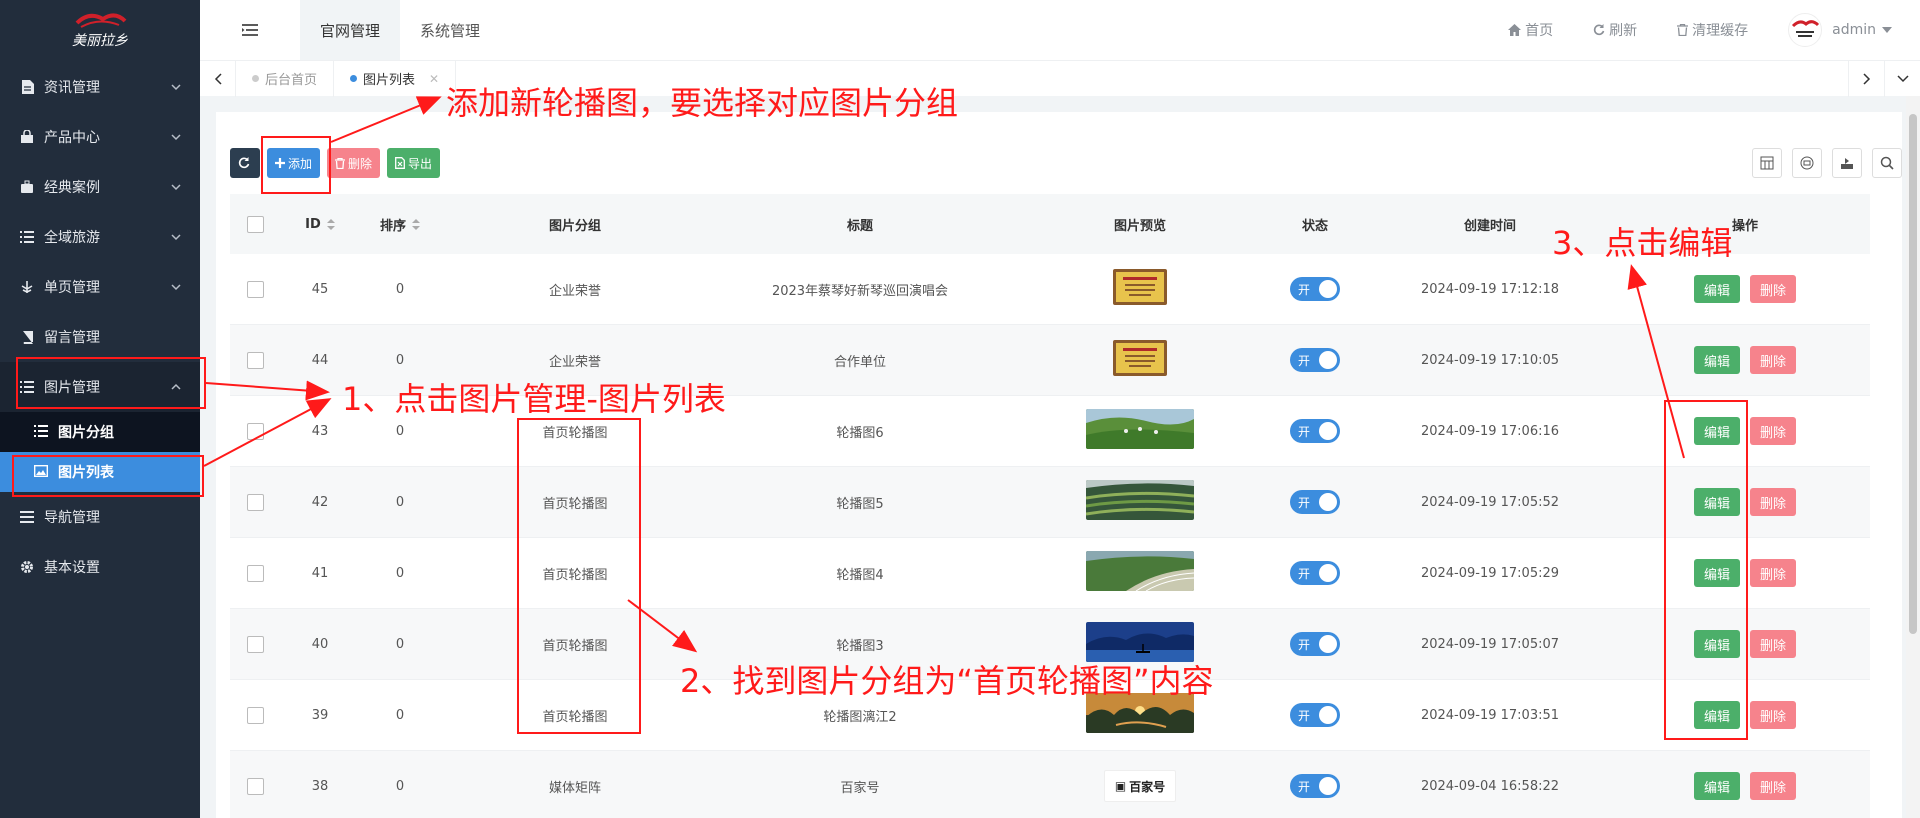 The image size is (1920, 818). I want to click on tabs-dropdown-button, so click(1902, 78).